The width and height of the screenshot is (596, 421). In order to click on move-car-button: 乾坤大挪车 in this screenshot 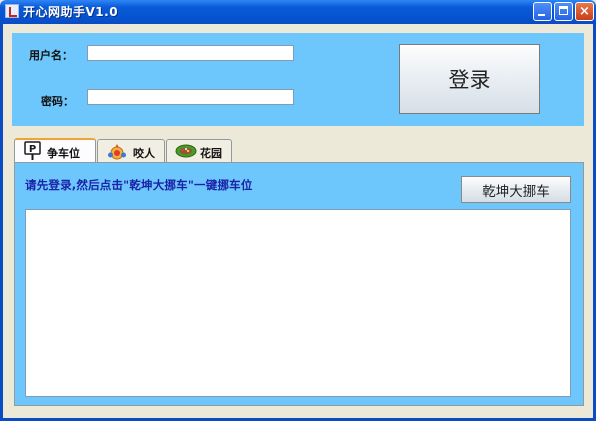, I will do `click(516, 189)`.